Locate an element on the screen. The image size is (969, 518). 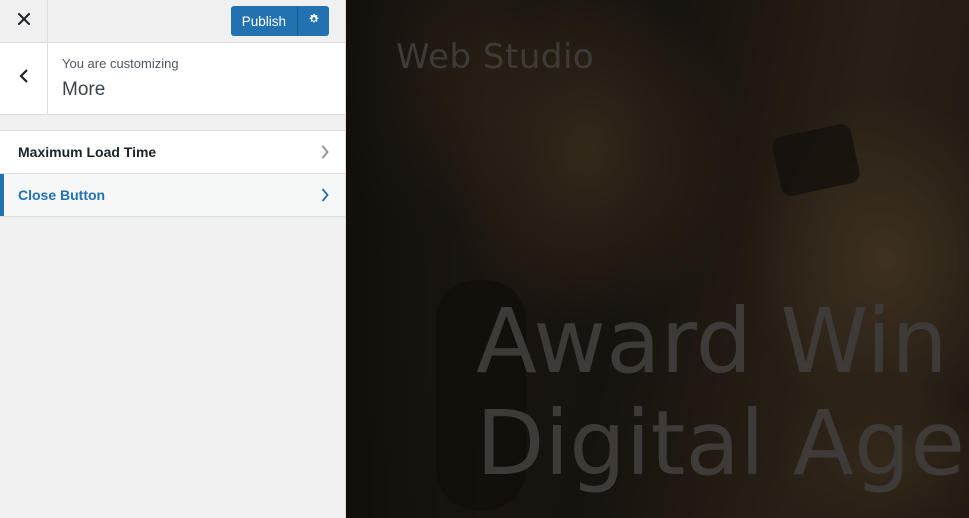
publish-settings-button is located at coordinates (313, 21).